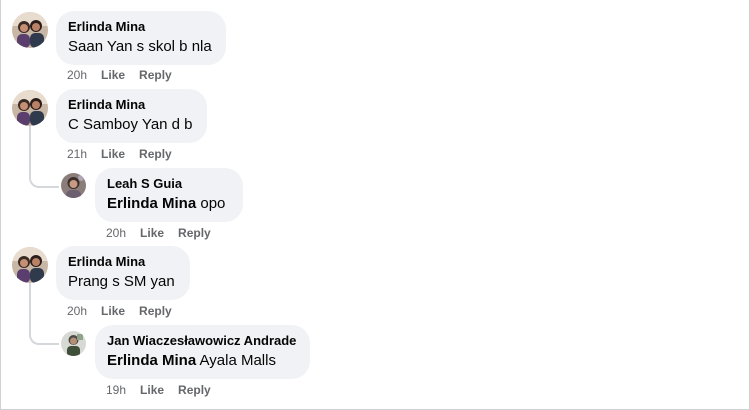 This screenshot has width=750, height=410. Describe the element at coordinates (165, 390) in the screenshot. I see `reply-actions: 19h Like Reply` at that location.